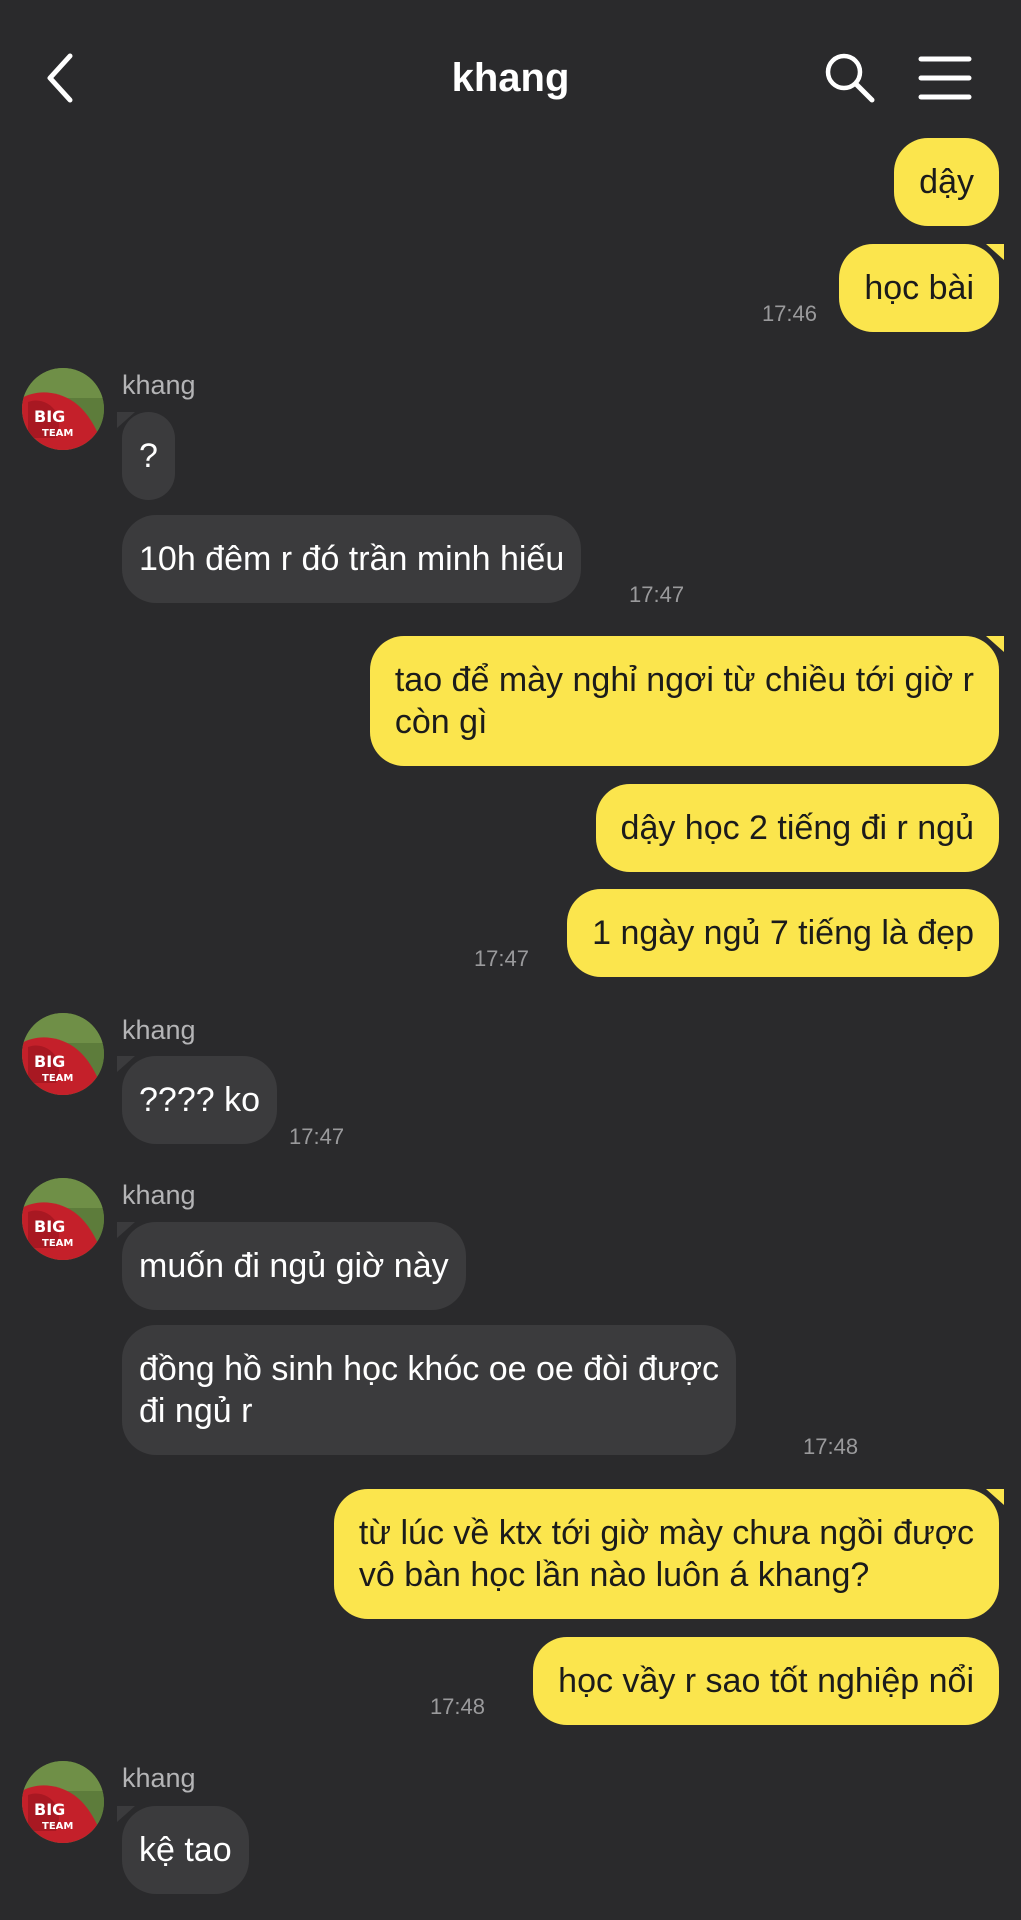  Describe the element at coordinates (183, 1850) in the screenshot. I see `incoming-message: kệ tao` at that location.